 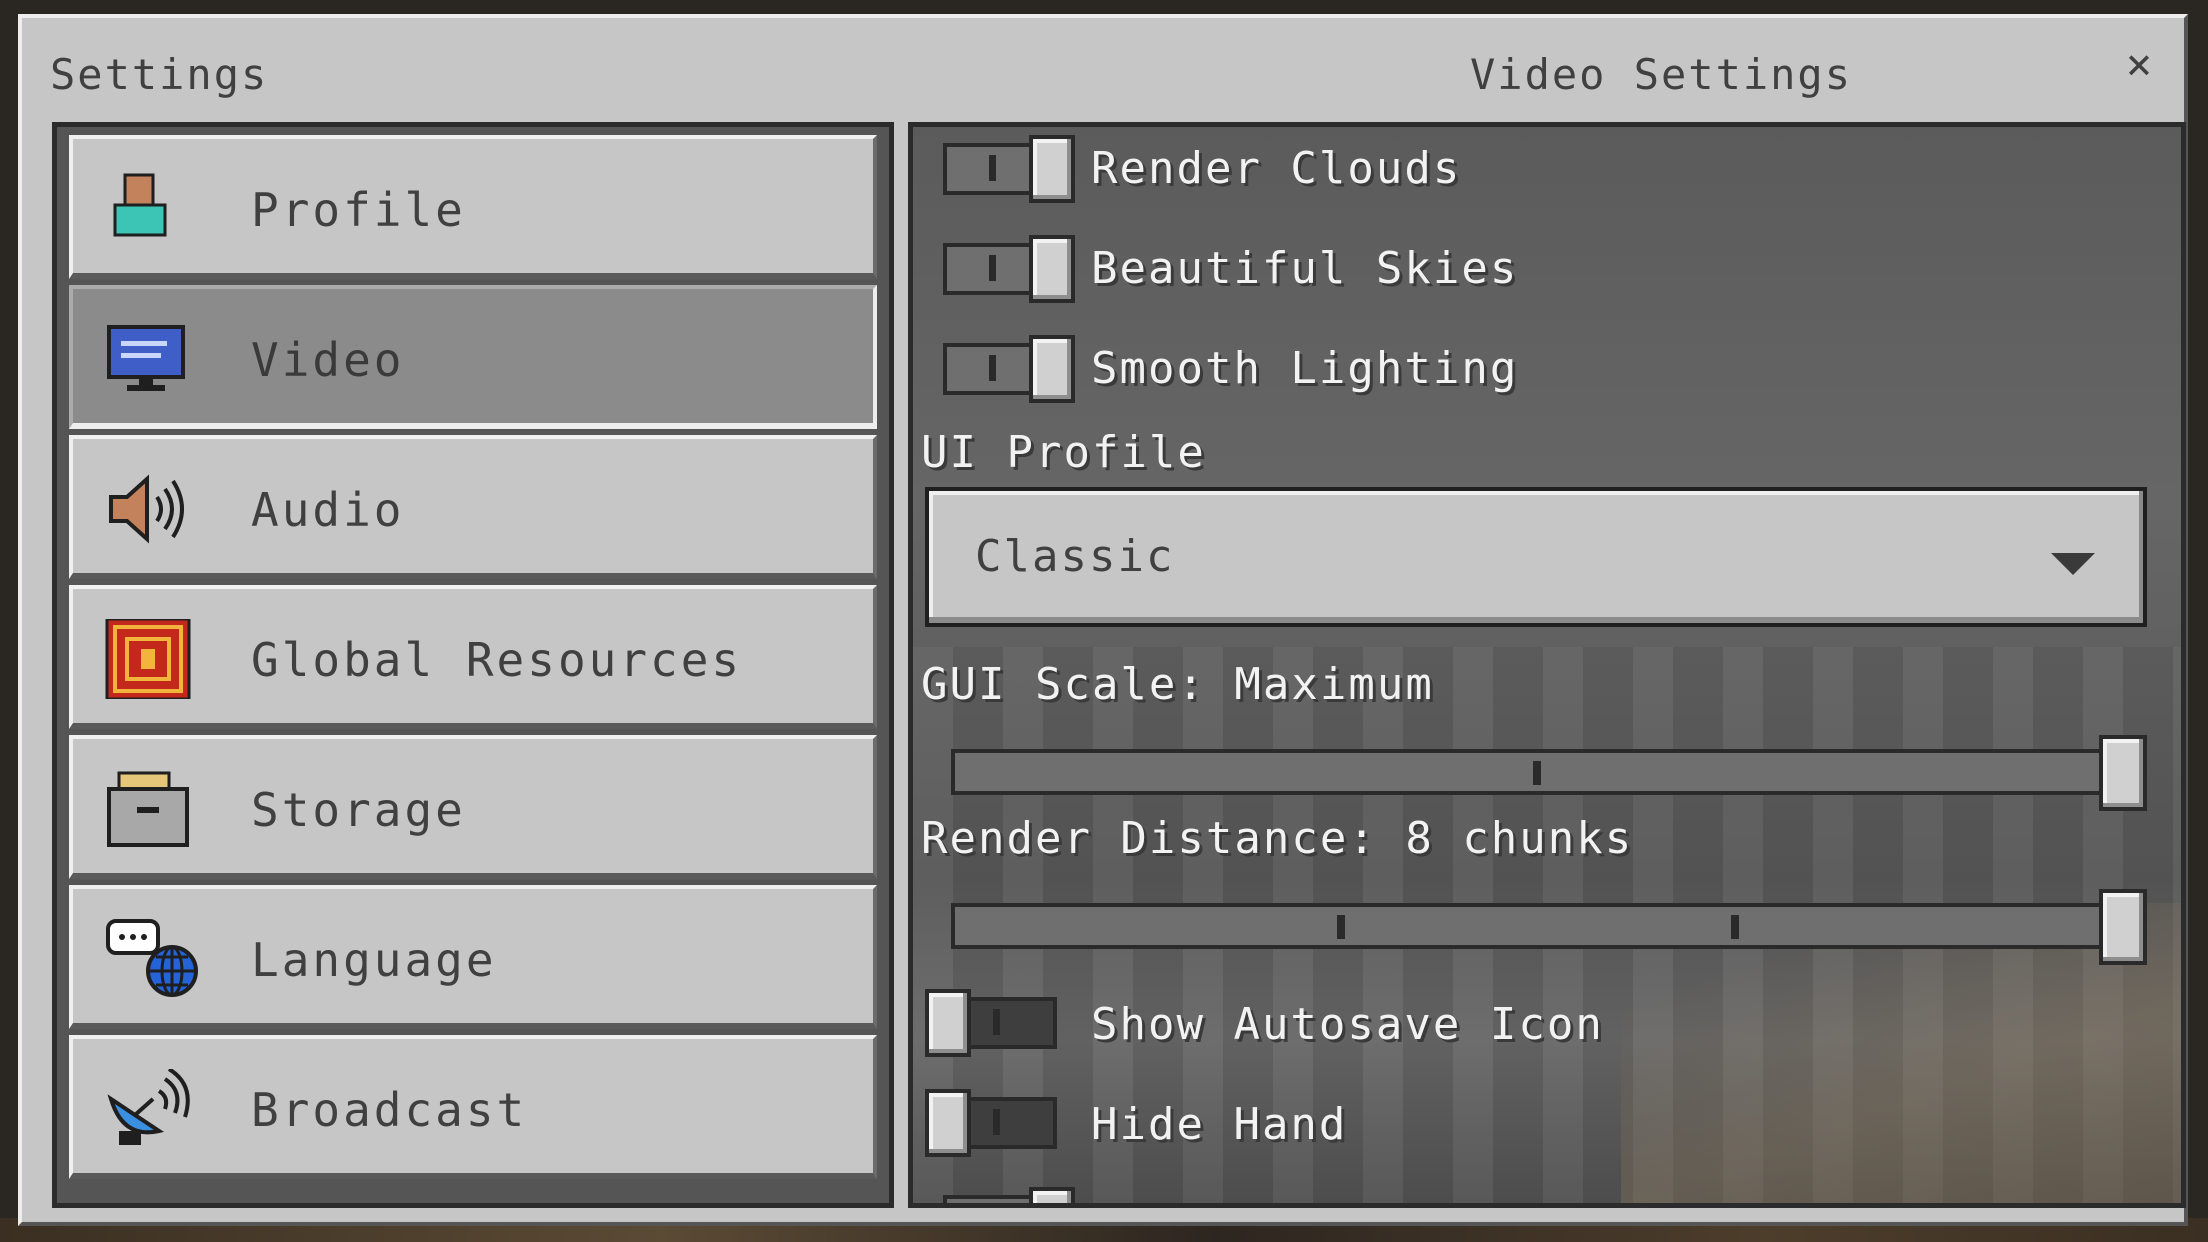 I want to click on language-globe-icon, so click(x=152, y=958).